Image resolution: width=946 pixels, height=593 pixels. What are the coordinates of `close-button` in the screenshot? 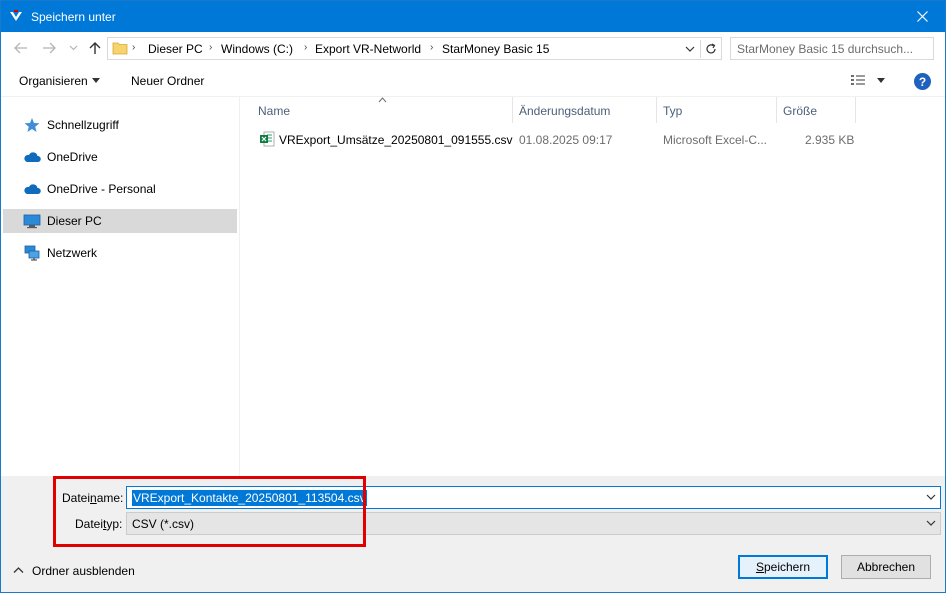 It's located at (922, 16).